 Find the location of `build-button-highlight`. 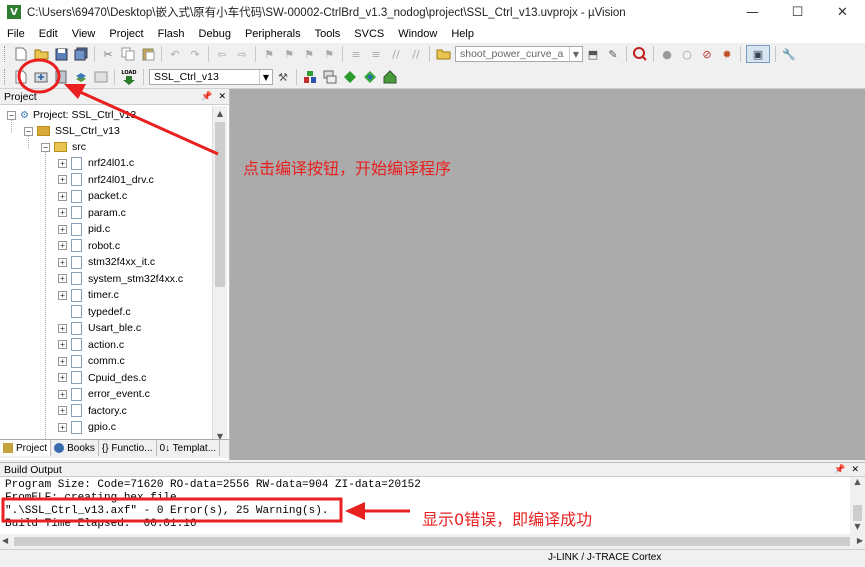

build-button-highlight is located at coordinates (39, 76).